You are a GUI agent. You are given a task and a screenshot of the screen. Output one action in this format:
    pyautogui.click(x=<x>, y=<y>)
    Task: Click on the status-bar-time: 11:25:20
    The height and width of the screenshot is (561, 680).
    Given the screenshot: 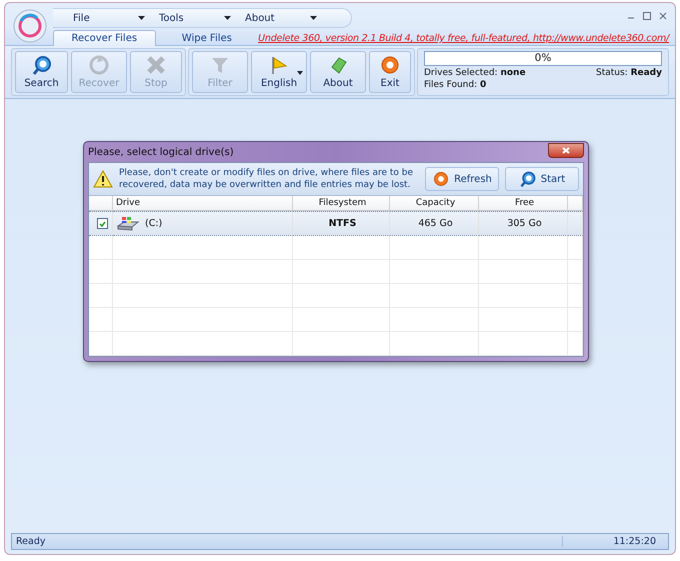 What is the action you would take?
    pyautogui.click(x=615, y=541)
    